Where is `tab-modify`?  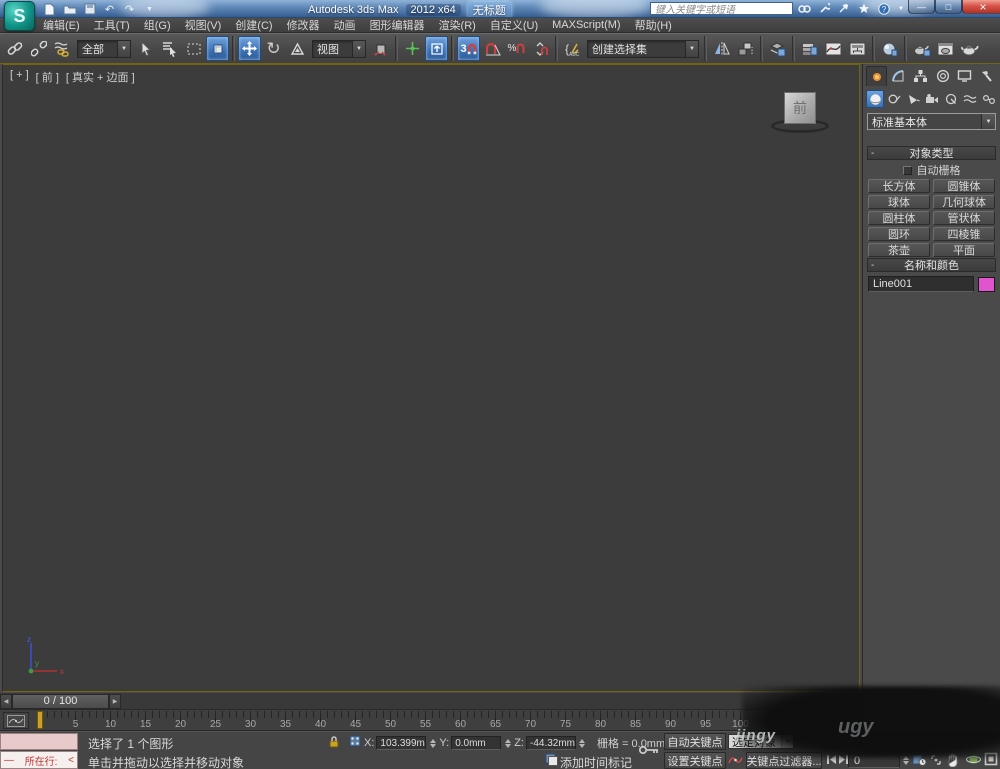
tab-modify is located at coordinates (898, 76).